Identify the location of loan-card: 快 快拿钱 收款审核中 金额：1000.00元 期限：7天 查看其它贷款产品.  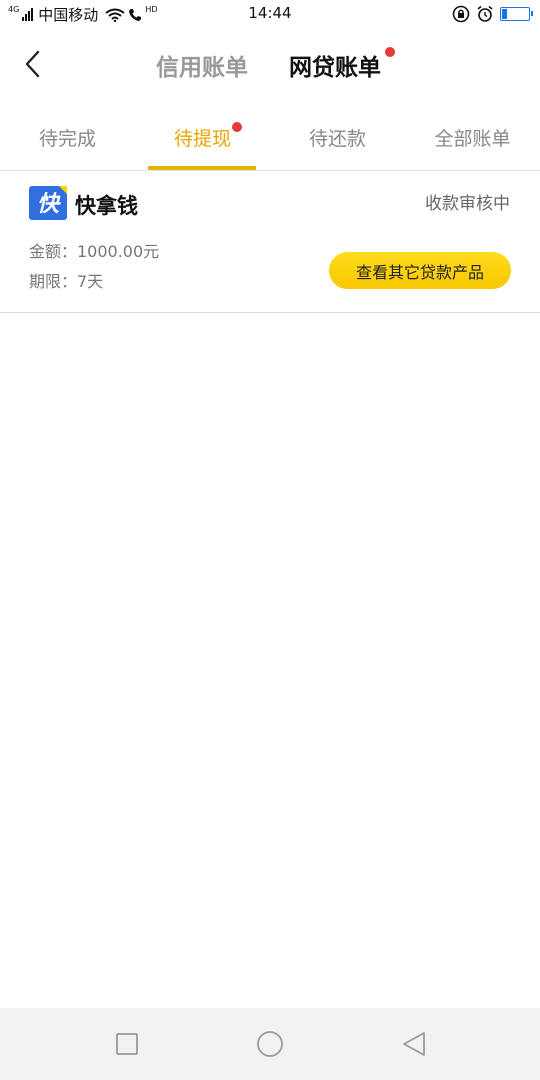
(270, 242).